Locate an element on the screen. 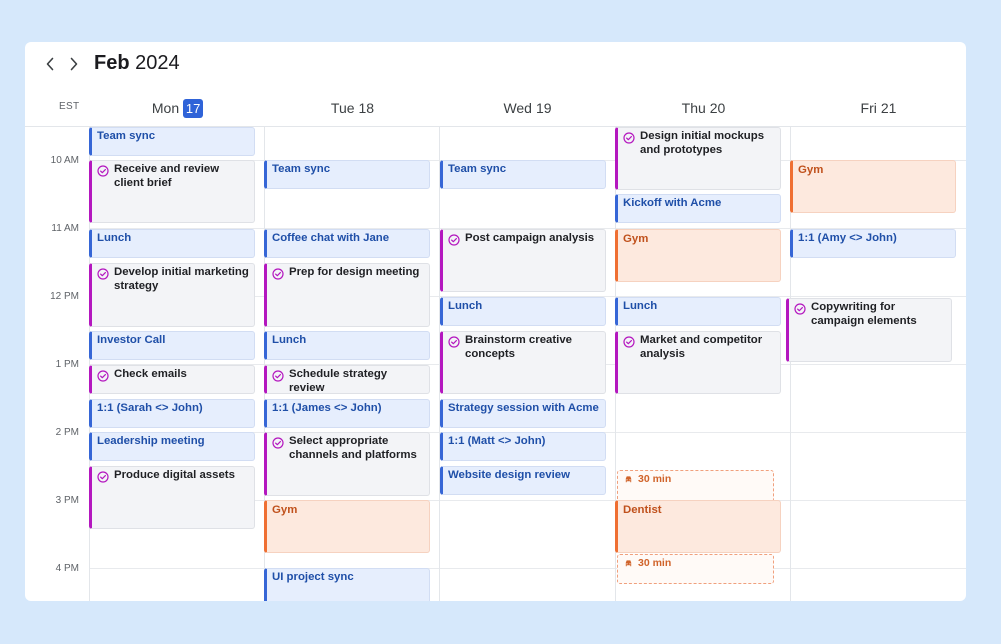 This screenshot has width=1001, height=644. event-block: Dentist is located at coordinates (698, 526).